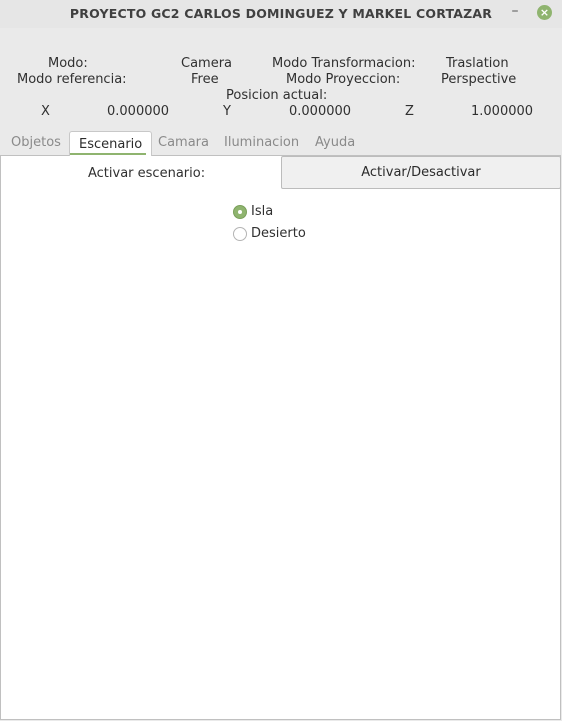  Describe the element at coordinates (261, 143) in the screenshot. I see `tab-iluminacion: Iluminacion` at that location.